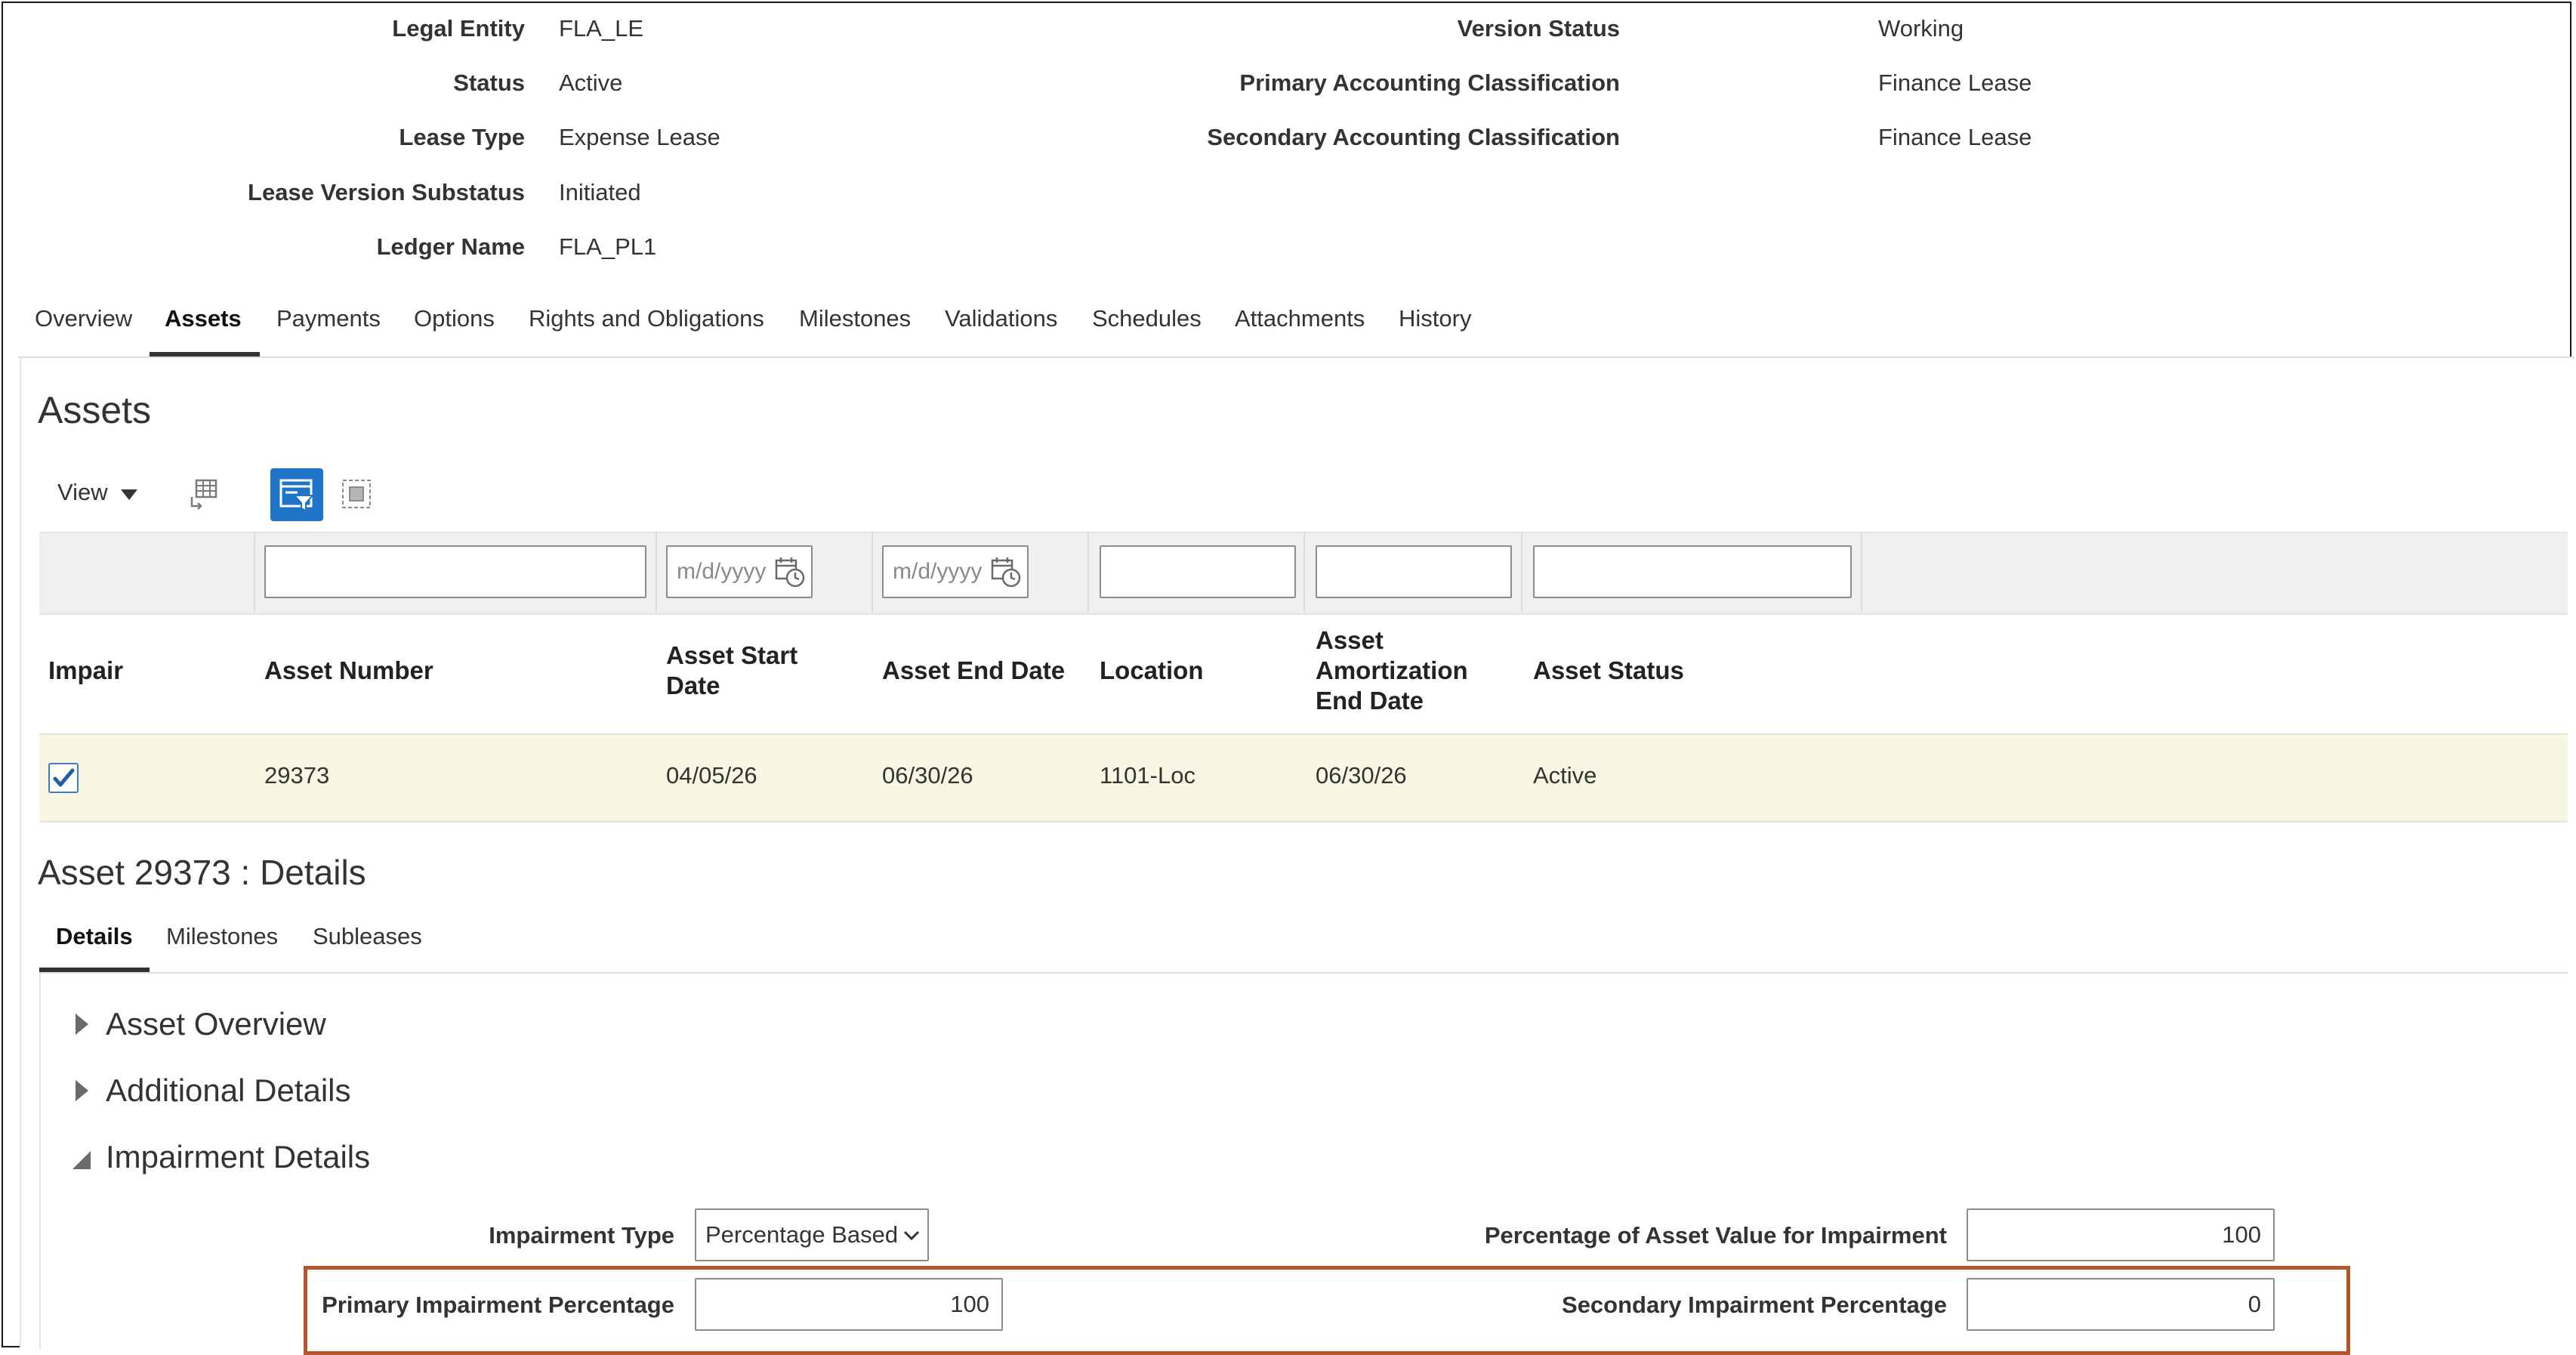 The width and height of the screenshot is (2576, 1355). I want to click on column-header-asset-start-date: Asset Start Date, so click(731, 670).